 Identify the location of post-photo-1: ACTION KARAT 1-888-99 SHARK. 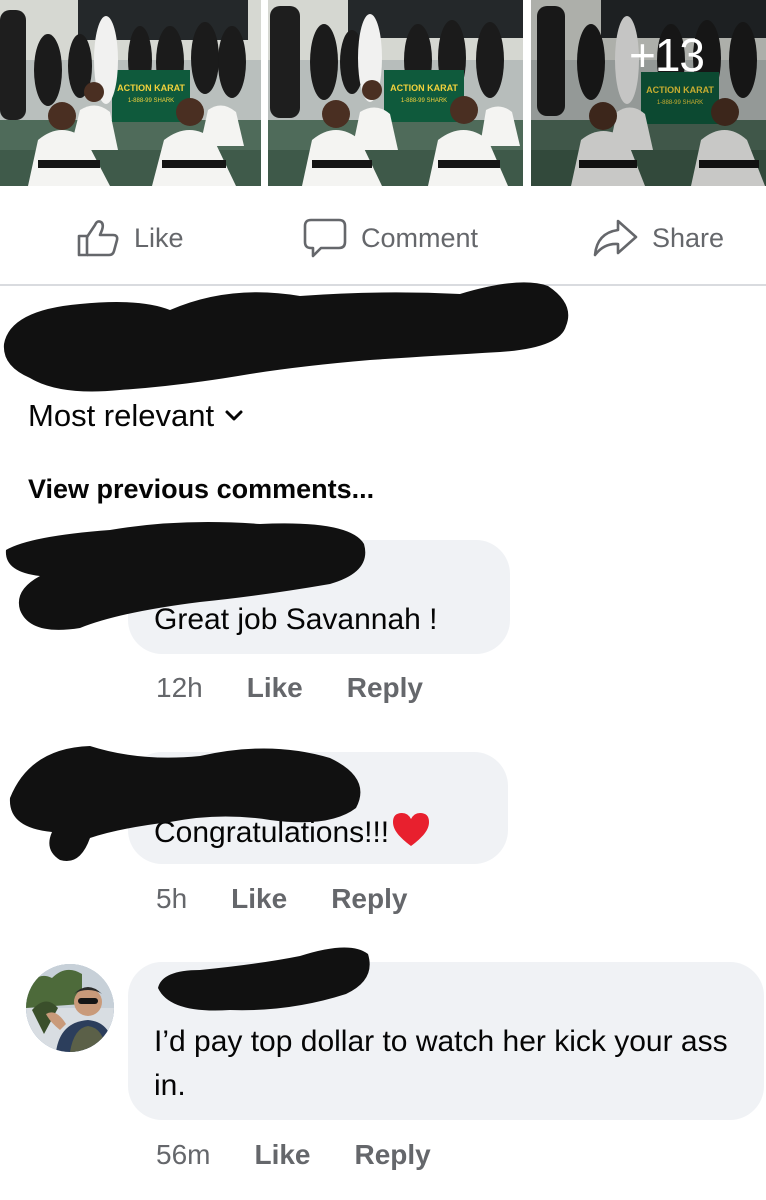
(130, 93).